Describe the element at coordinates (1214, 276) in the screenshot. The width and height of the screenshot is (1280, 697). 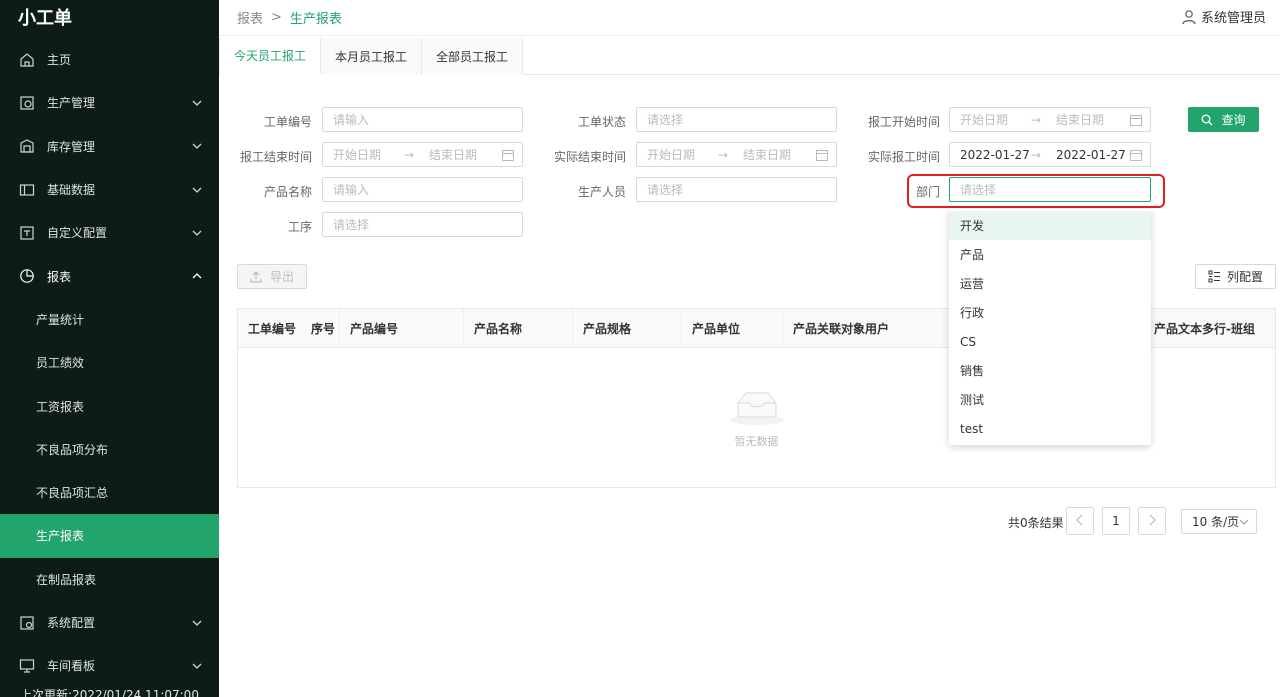
I see `column-settings-icon` at that location.